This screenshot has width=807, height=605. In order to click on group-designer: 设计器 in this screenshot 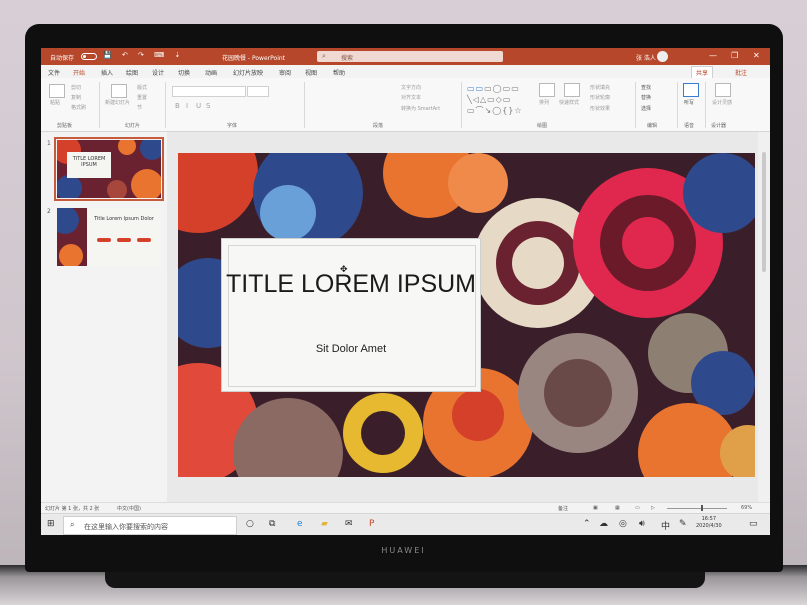, I will do `click(719, 126)`.